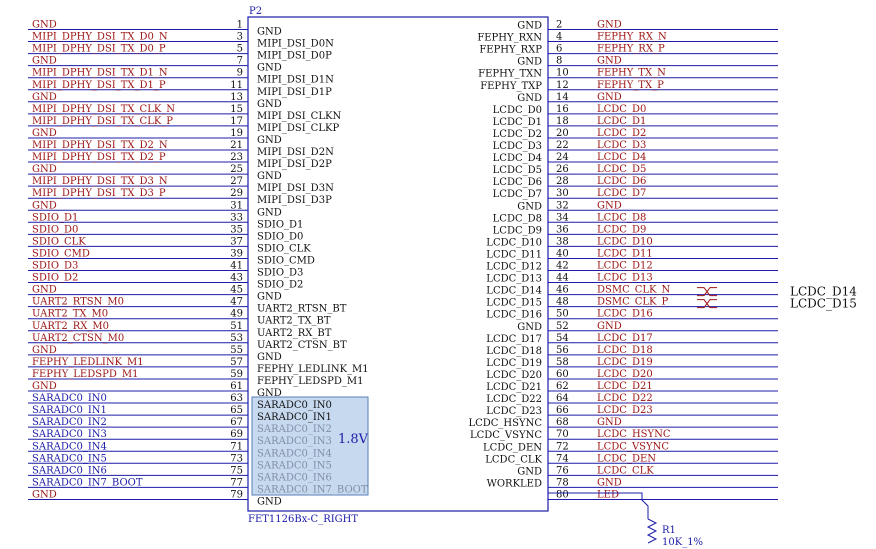 Image resolution: width=876 pixels, height=549 pixels. I want to click on component-designator: P2, so click(255, 11).